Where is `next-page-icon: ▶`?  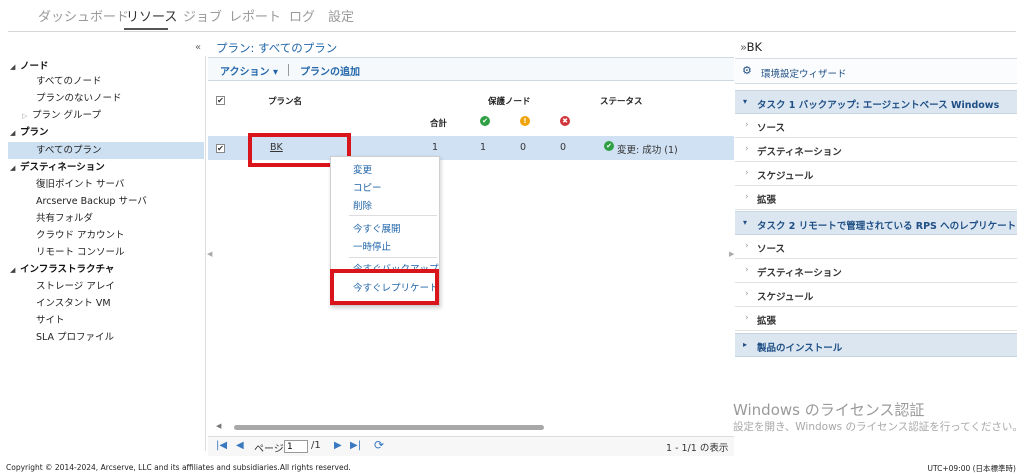 next-page-icon: ▶ is located at coordinates (338, 445).